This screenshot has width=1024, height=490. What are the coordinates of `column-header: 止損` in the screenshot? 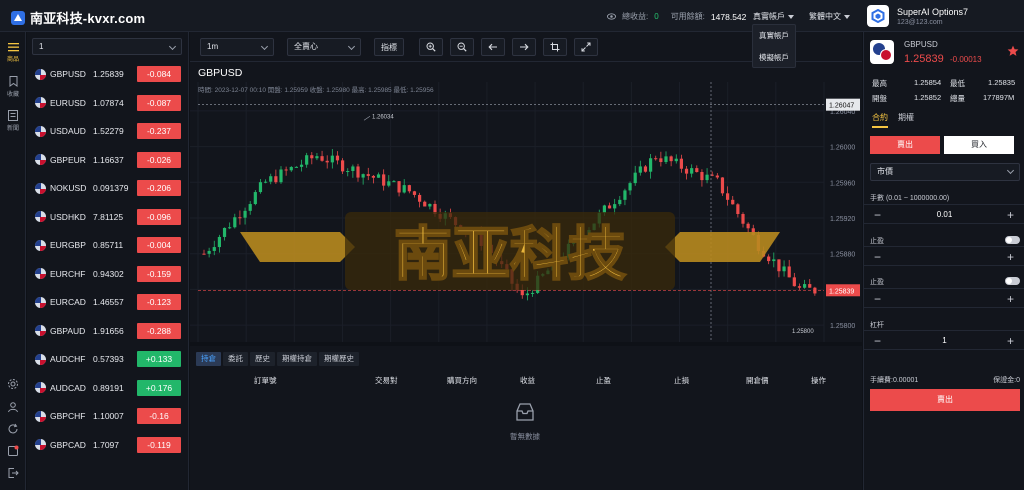 It's located at (681, 380).